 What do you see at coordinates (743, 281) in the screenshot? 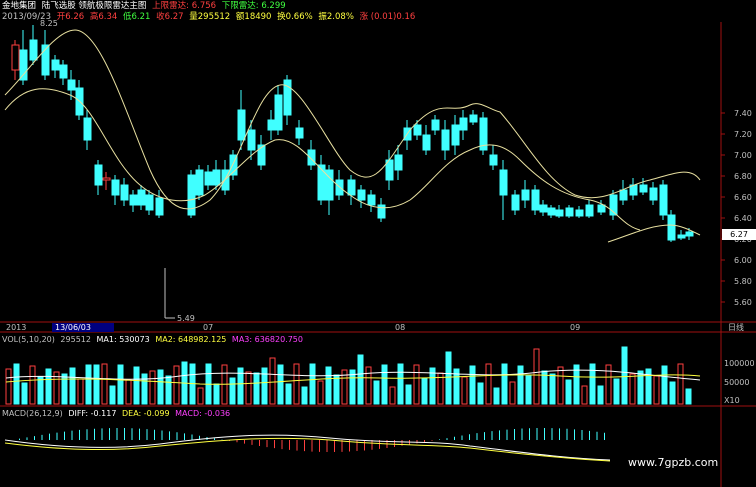
I see `price-tick-label: 5.80` at bounding box center [743, 281].